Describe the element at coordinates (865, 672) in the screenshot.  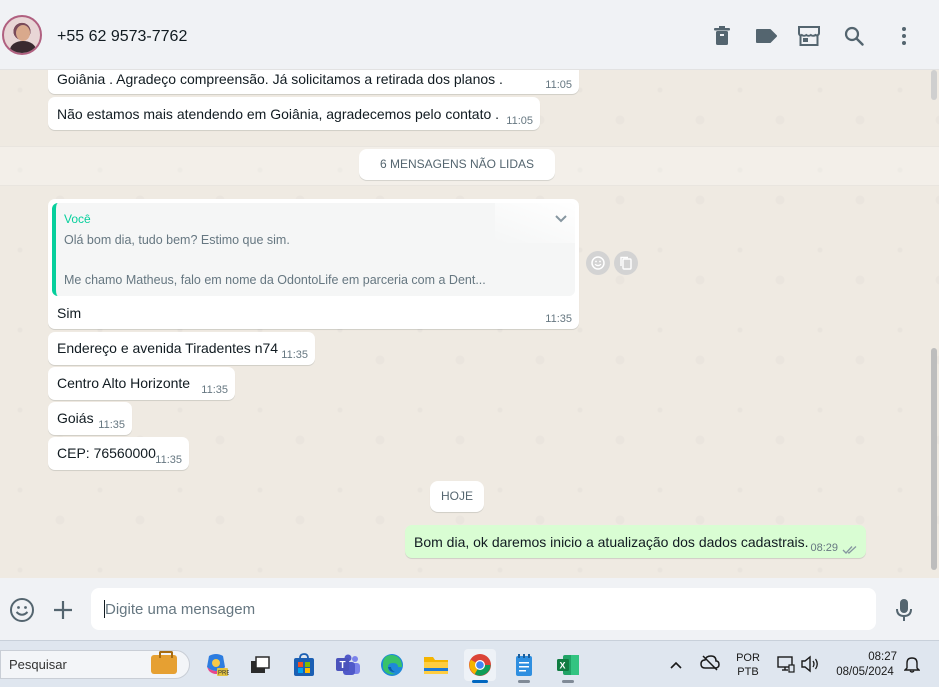
I see `clock-date: 08/05/2024` at that location.